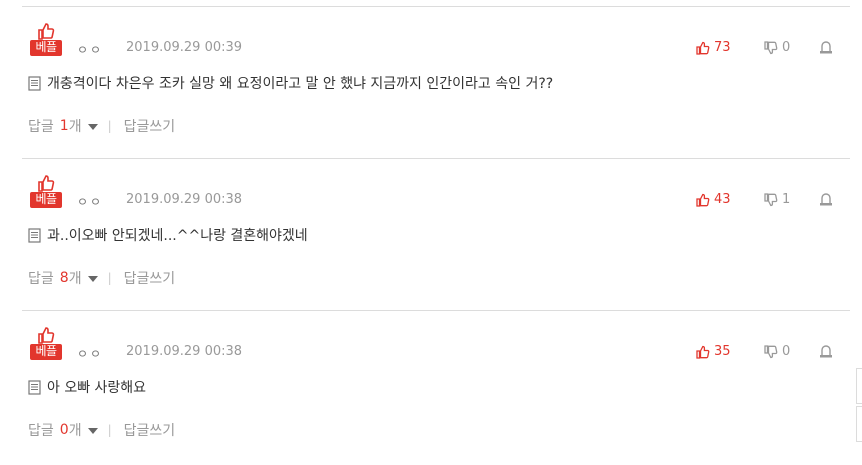 This screenshot has height=465, width=862. I want to click on comment-text: 아 오빠 사랑해요, so click(97, 388).